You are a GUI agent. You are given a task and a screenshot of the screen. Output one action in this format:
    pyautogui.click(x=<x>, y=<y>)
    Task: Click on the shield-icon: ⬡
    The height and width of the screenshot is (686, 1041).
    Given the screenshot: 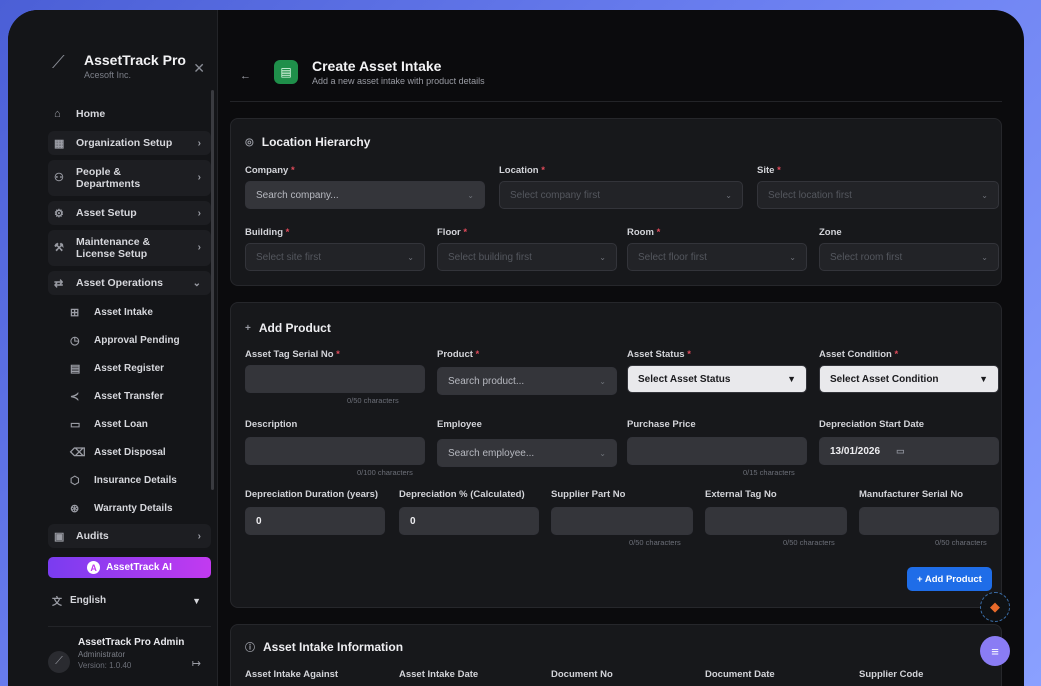 What is the action you would take?
    pyautogui.click(x=75, y=480)
    